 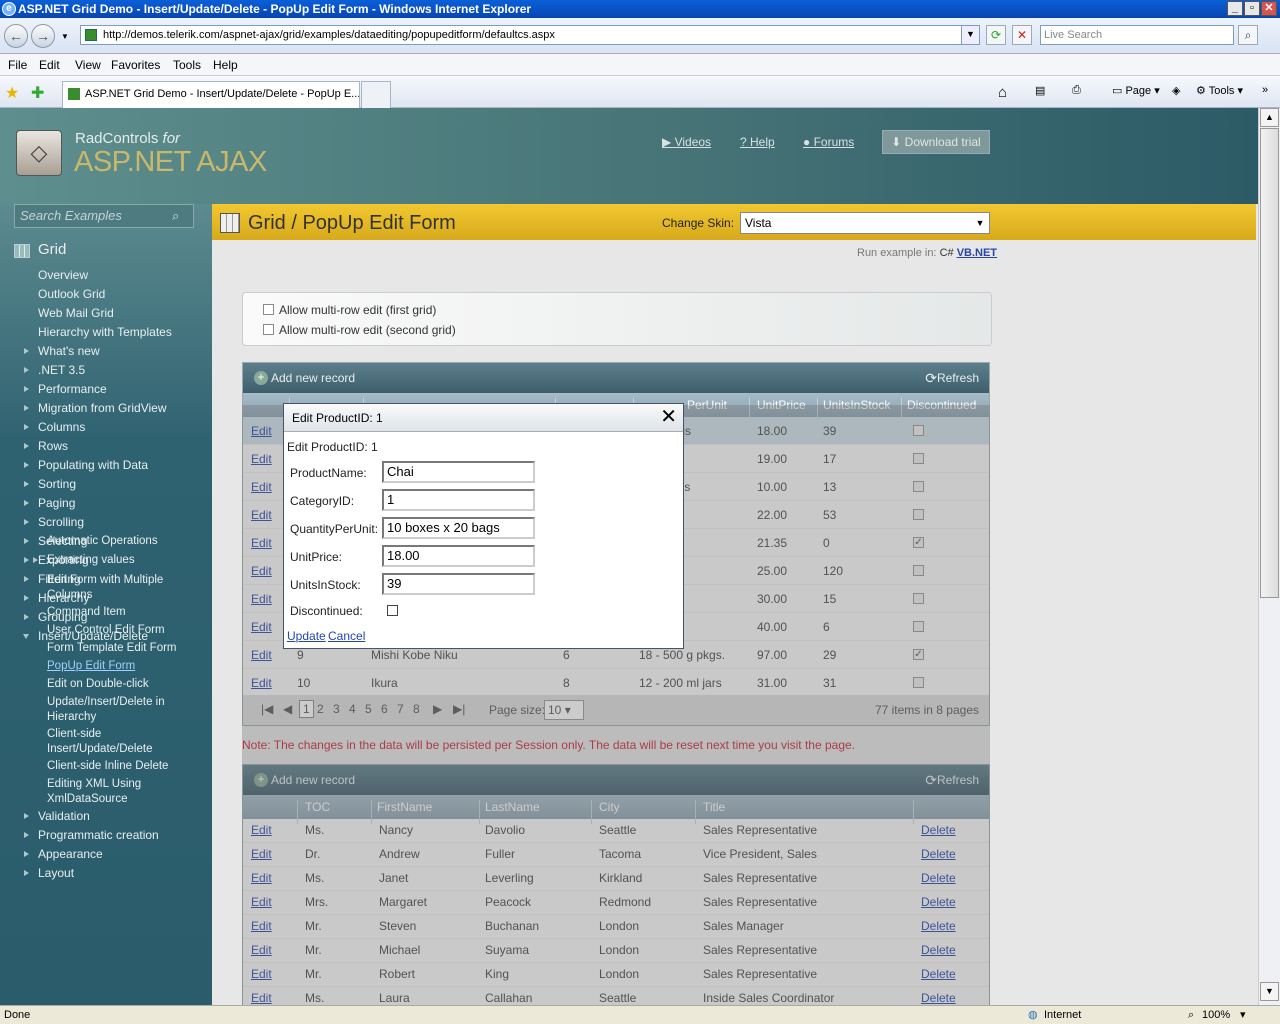 I want to click on quantityperunit-input: 10 boxes x 20 bags, so click(x=458, y=528).